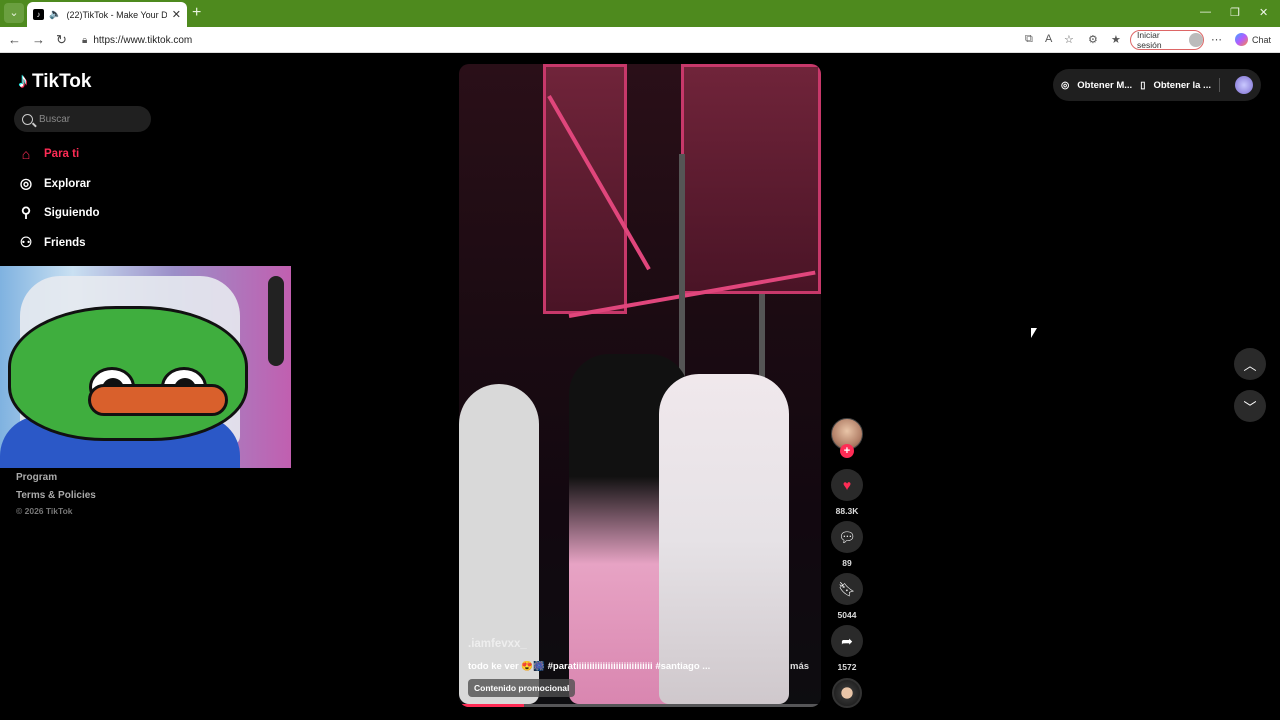  What do you see at coordinates (1244, 85) in the screenshot?
I see `user-avatar` at bounding box center [1244, 85].